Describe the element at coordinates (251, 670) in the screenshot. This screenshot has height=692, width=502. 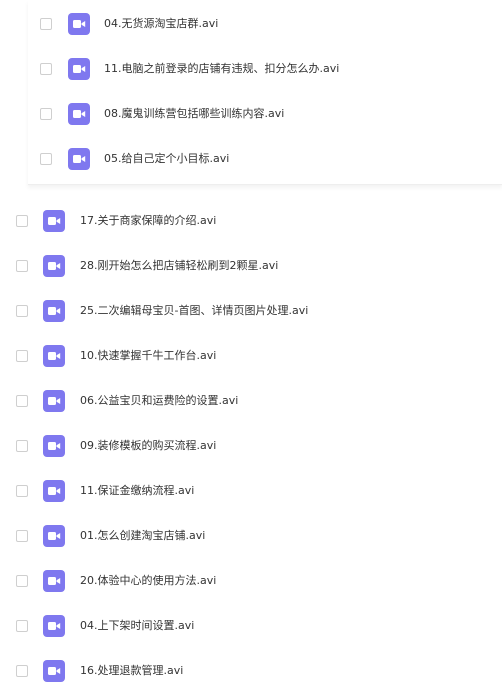
I see `list-item: 16.处理退款管理.avi` at that location.